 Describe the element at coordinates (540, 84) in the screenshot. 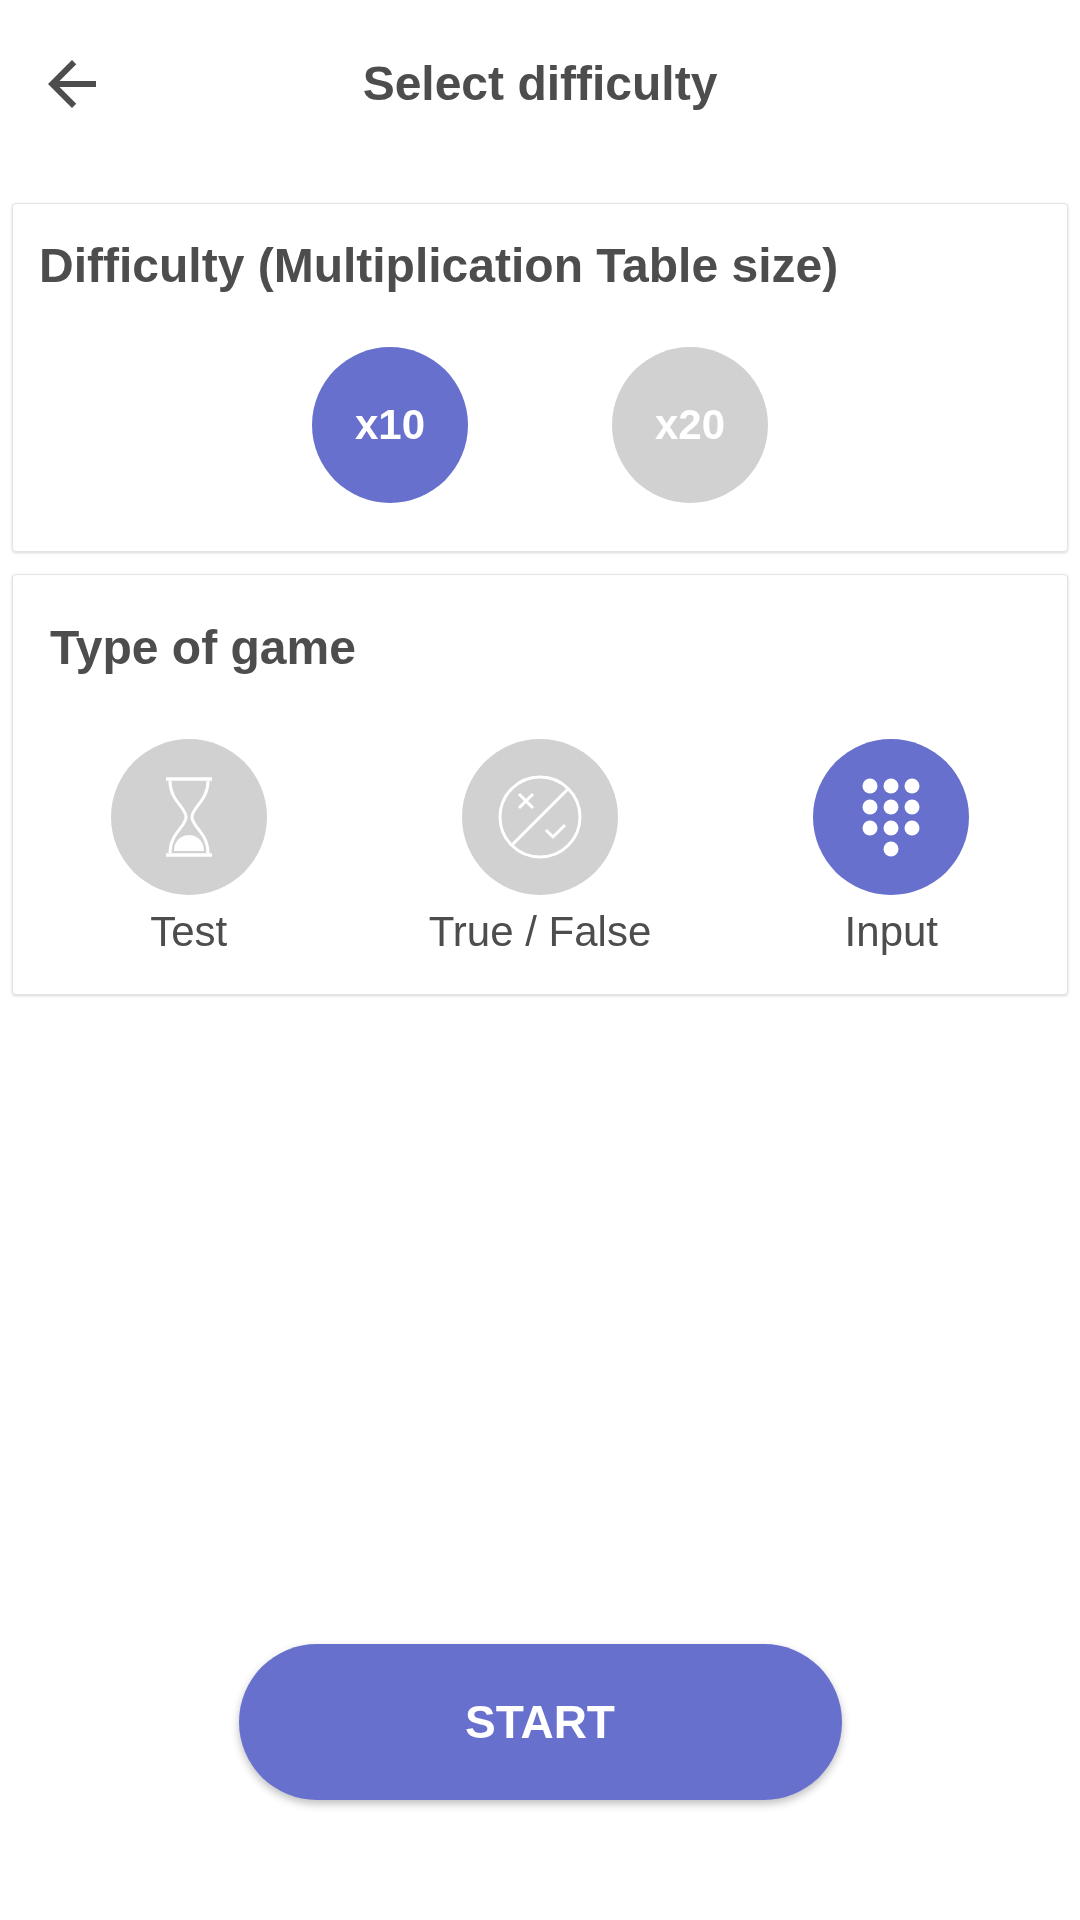

I see `screen-title: Select difficulty` at that location.